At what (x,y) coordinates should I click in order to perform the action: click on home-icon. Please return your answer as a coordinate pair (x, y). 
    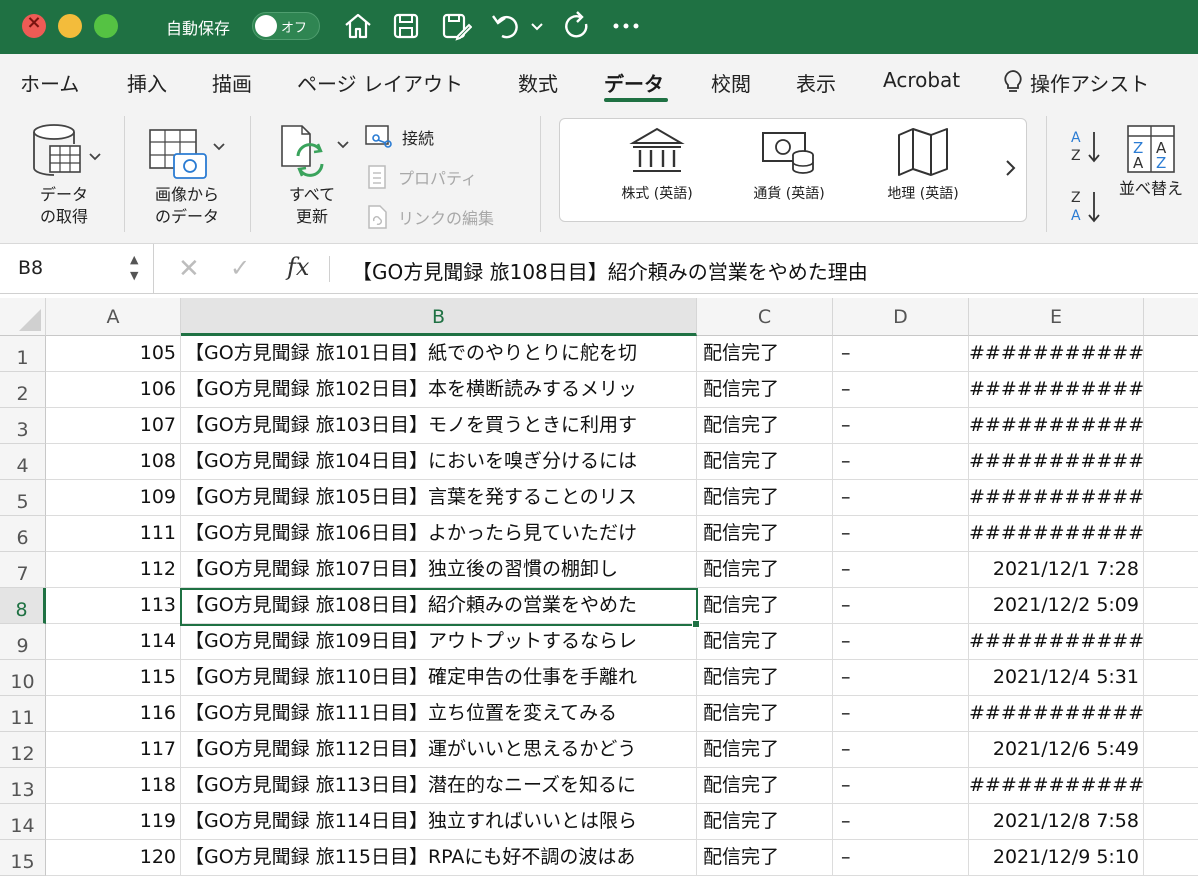
    Looking at the image, I should click on (358, 26).